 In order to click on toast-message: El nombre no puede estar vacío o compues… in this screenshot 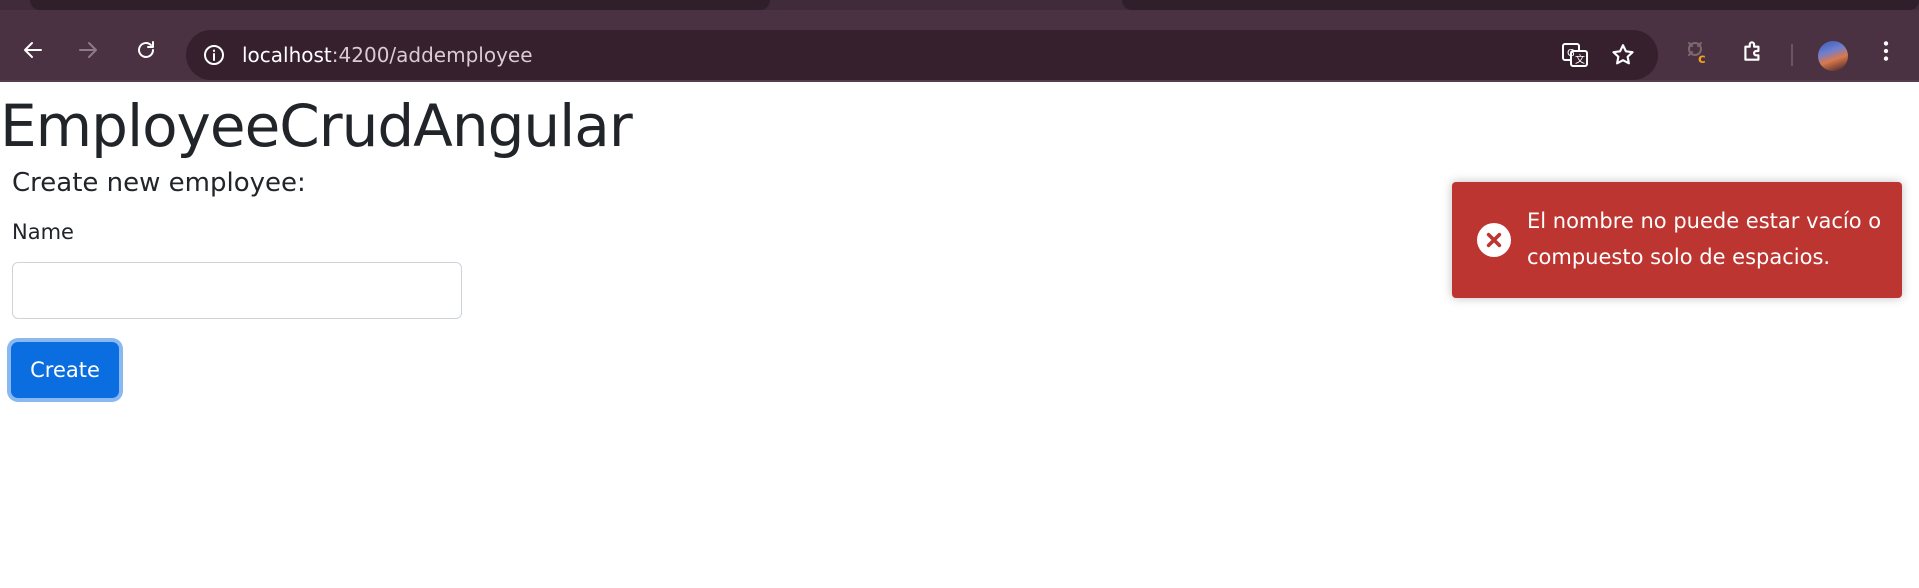, I will do `click(1704, 239)`.